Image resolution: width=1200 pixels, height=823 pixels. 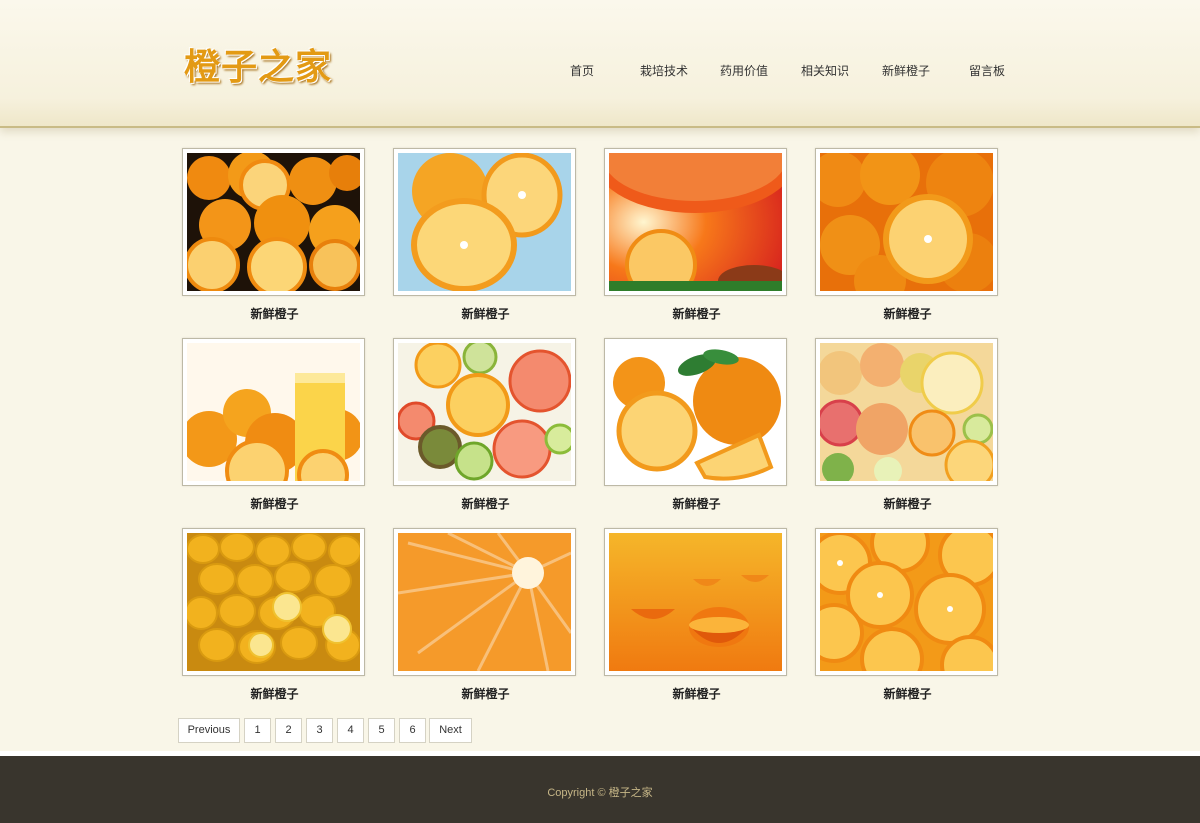 I want to click on next-page-button: Next, so click(x=450, y=730).